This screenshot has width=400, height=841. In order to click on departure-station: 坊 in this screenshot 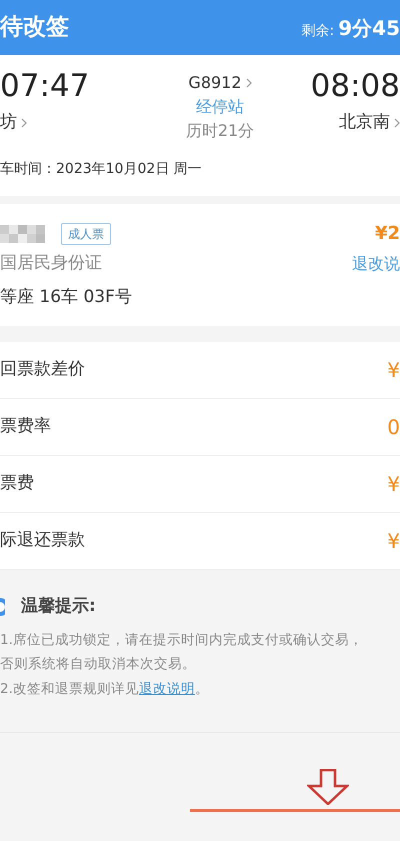, I will do `click(8, 122)`.